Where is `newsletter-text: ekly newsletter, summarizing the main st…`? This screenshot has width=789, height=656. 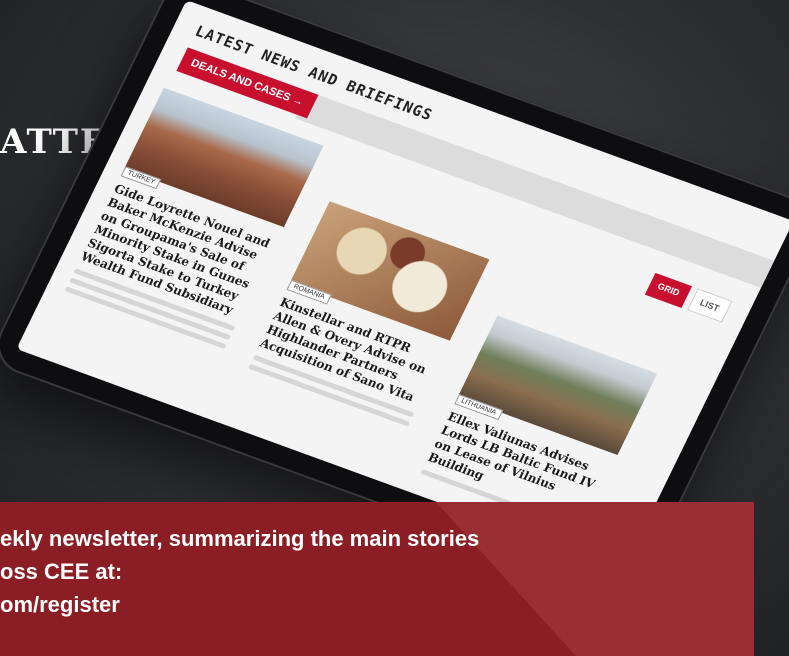 newsletter-text: ekly newsletter, summarizing the main st… is located at coordinates (239, 571).